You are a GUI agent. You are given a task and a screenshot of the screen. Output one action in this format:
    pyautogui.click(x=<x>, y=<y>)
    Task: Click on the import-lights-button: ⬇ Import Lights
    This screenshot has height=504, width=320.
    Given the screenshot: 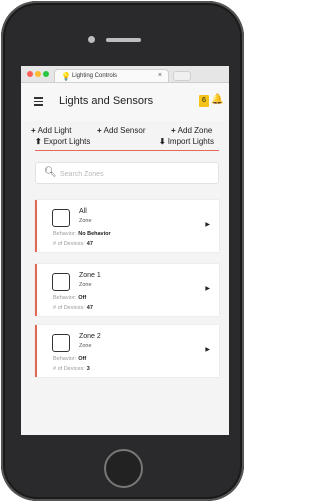 What is the action you would take?
    pyautogui.click(x=186, y=142)
    